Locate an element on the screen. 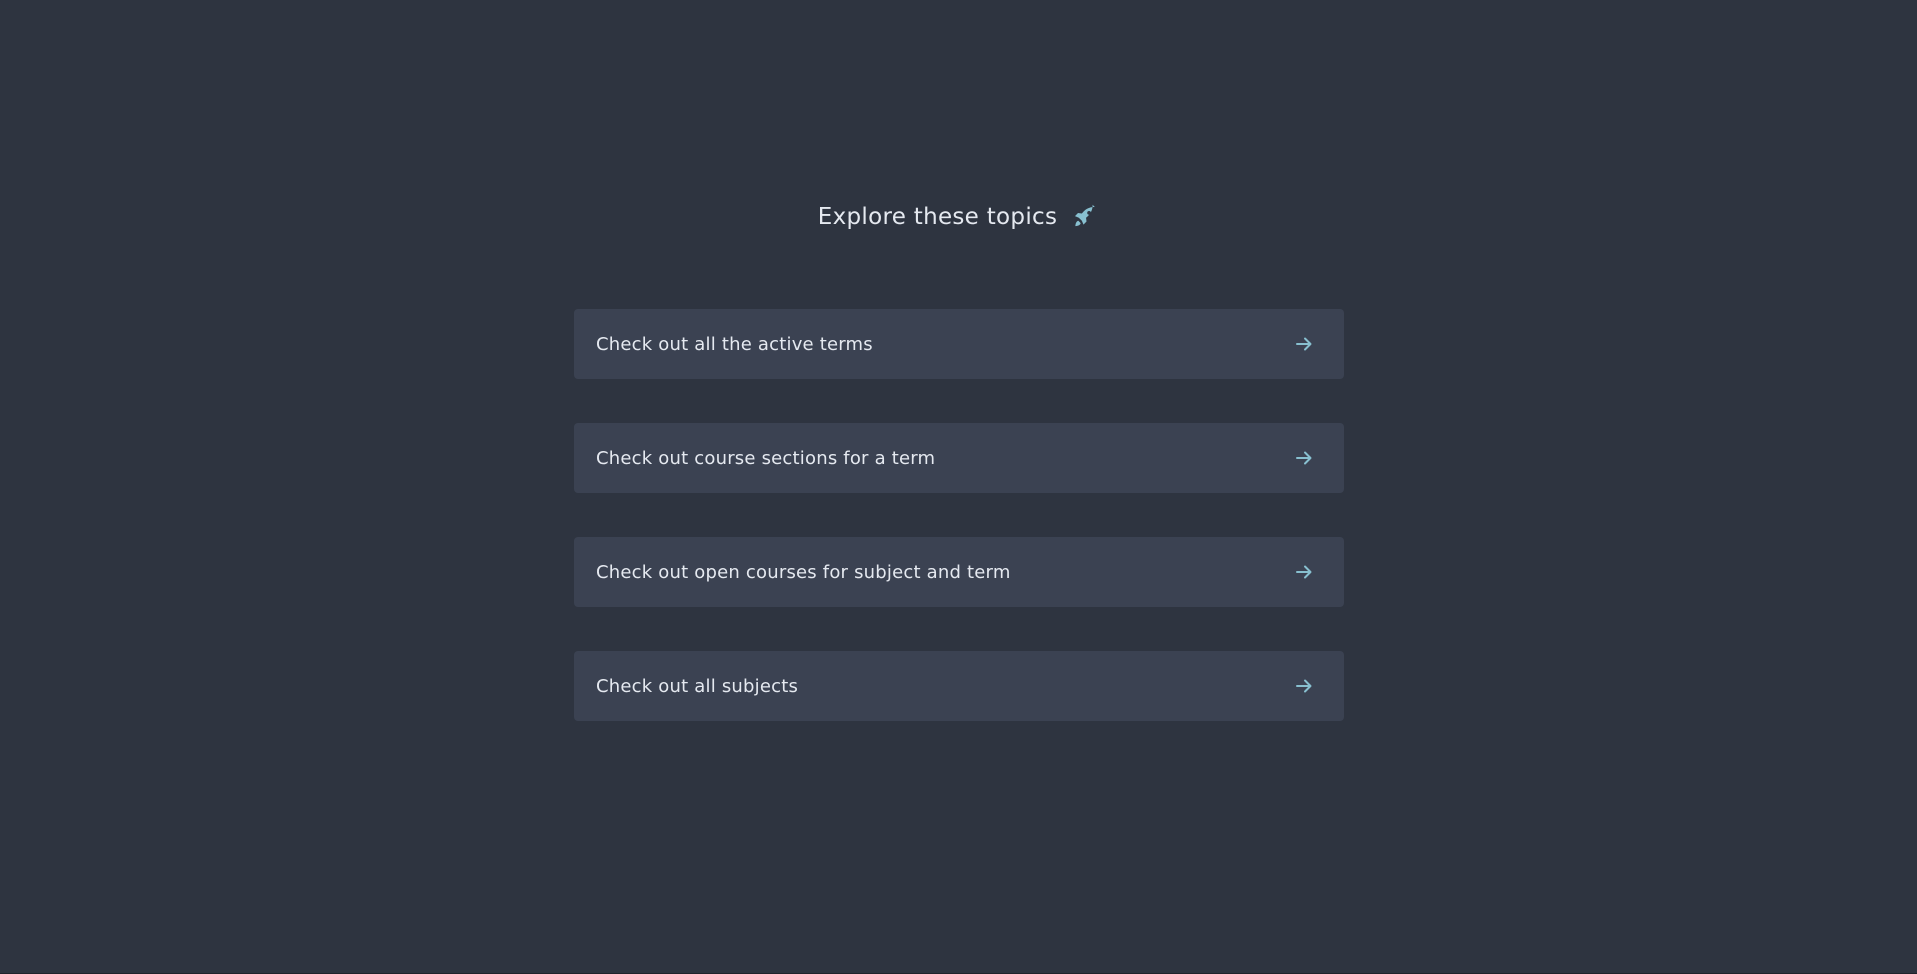 This screenshot has width=1917, height=974. page-title: Explore these topics is located at coordinates (937, 217).